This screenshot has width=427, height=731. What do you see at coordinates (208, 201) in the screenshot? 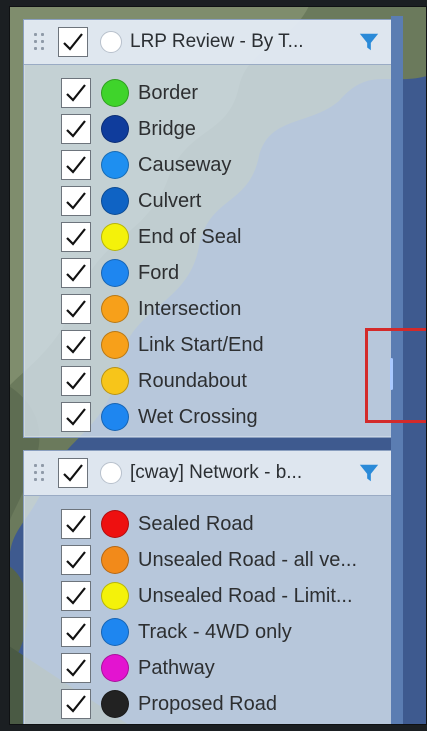
I see `layer-item: Culvert` at bounding box center [208, 201].